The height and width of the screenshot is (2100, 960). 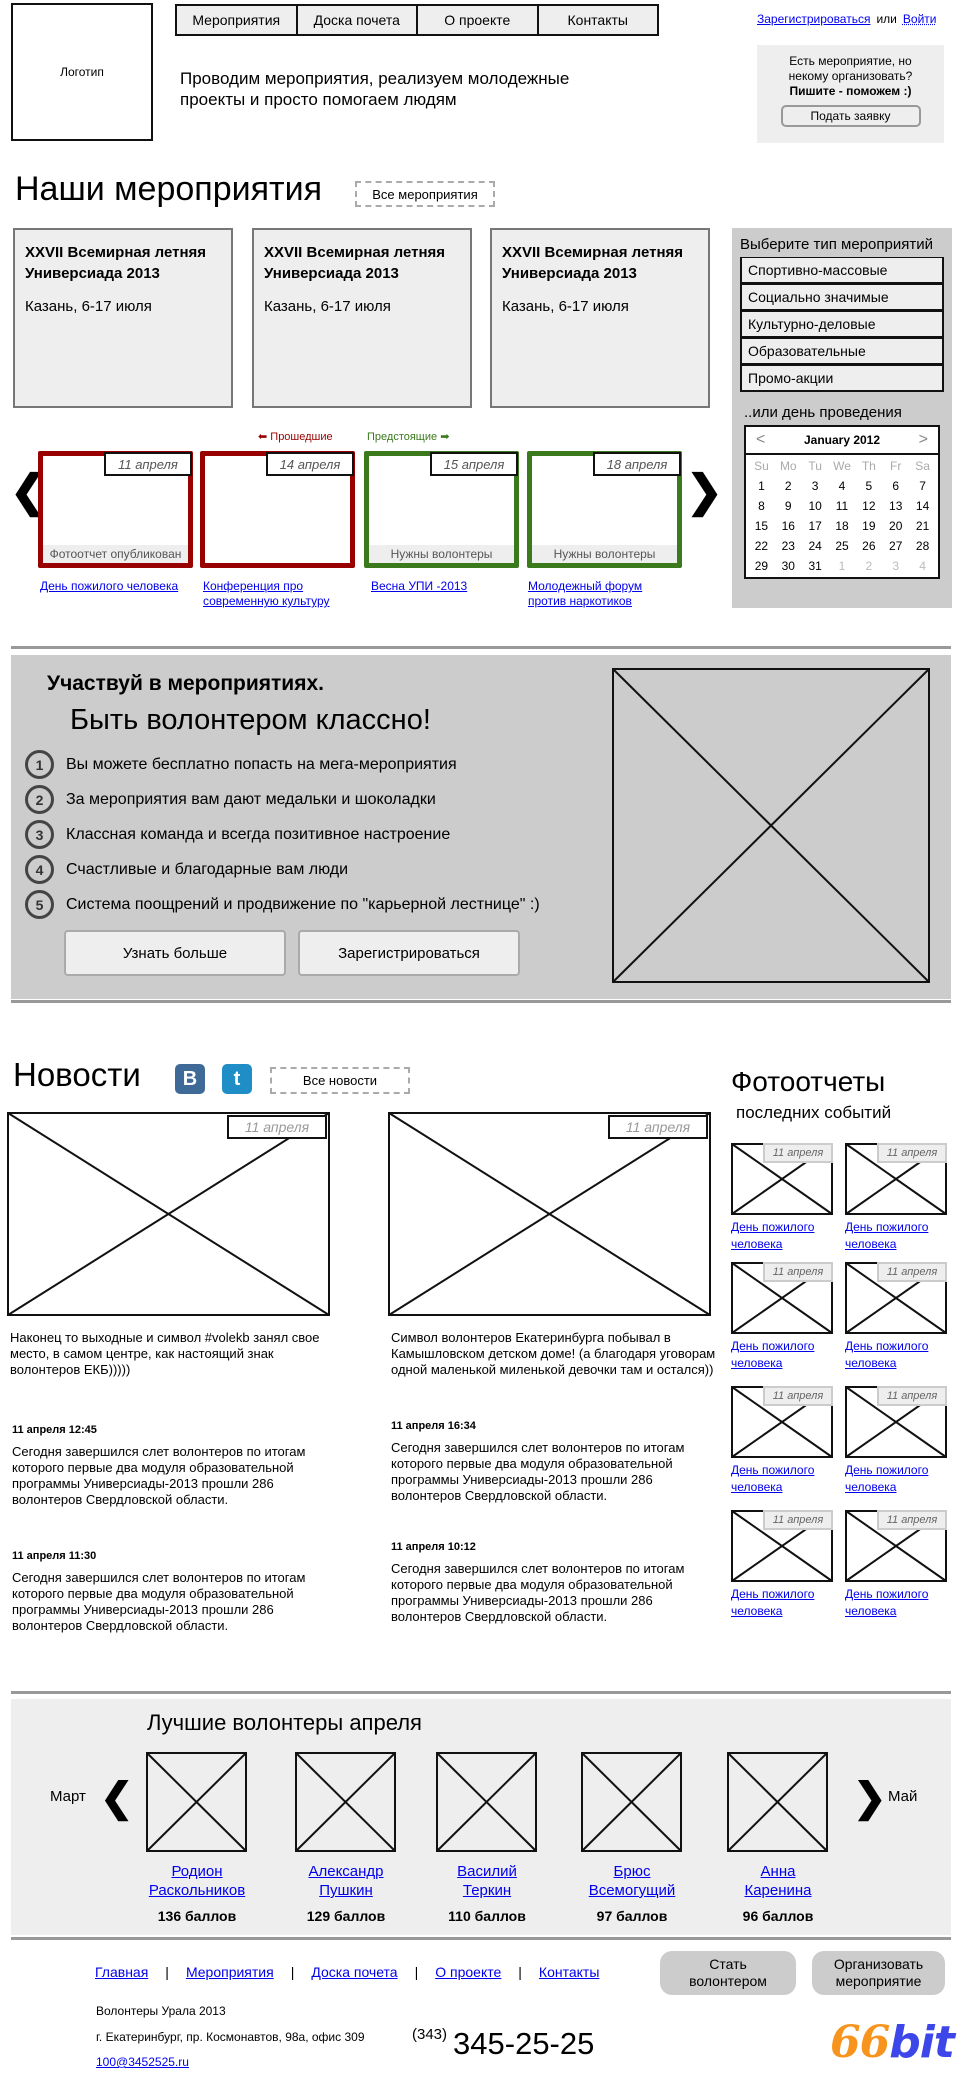 I want to click on calendar-day: 20, so click(x=895, y=526).